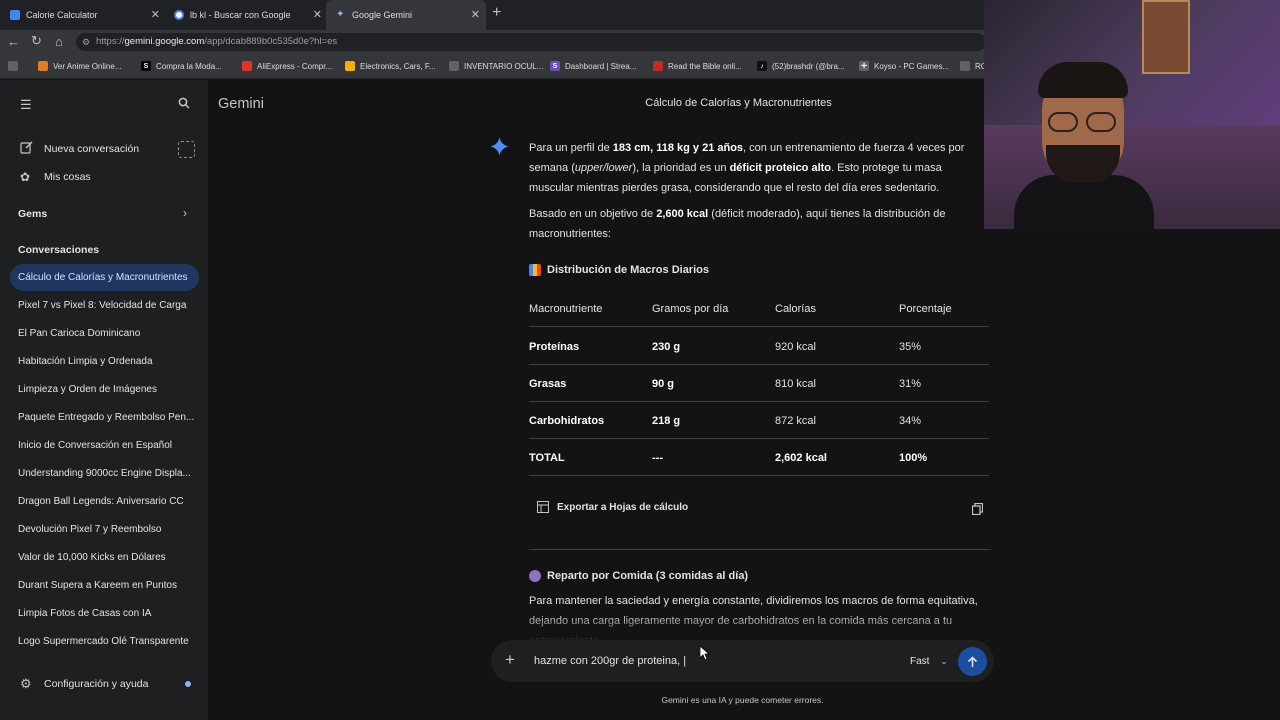 The width and height of the screenshot is (1280, 720). I want to click on search-icon, so click(184, 104).